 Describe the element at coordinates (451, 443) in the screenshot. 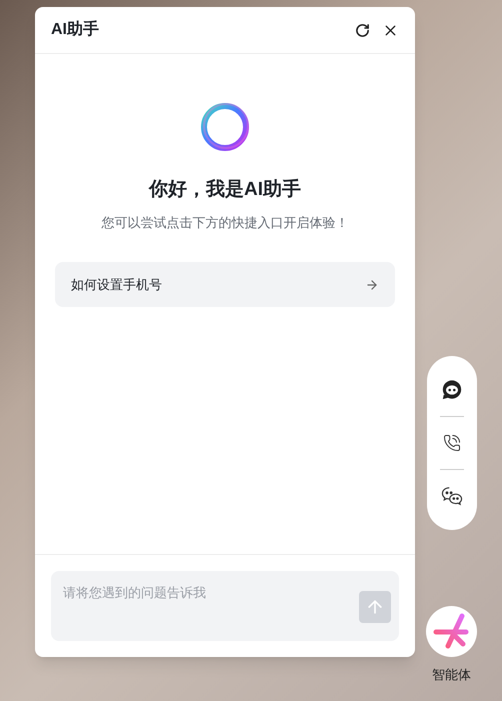

I see `phone-icon` at that location.